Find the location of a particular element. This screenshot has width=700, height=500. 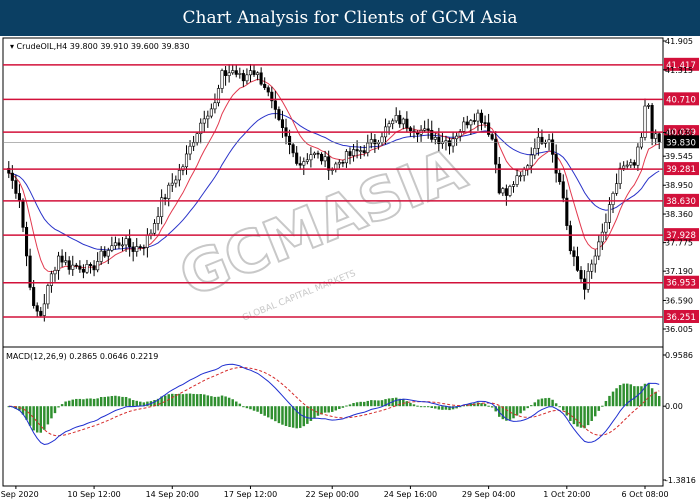

price-tick-label: 41.905 is located at coordinates (679, 41).